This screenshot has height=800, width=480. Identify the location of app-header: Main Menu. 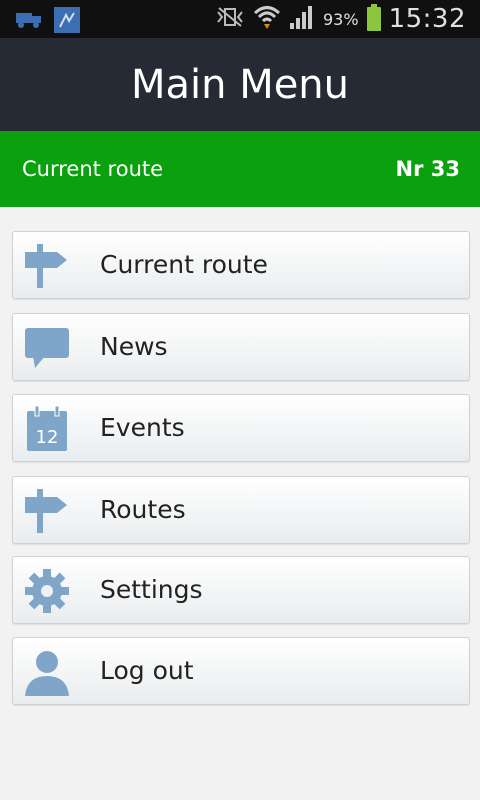
(240, 84).